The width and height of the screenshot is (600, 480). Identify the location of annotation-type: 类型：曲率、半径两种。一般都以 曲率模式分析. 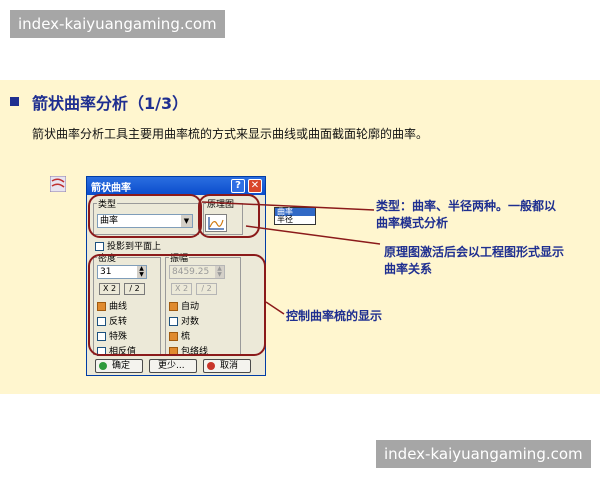
(466, 215).